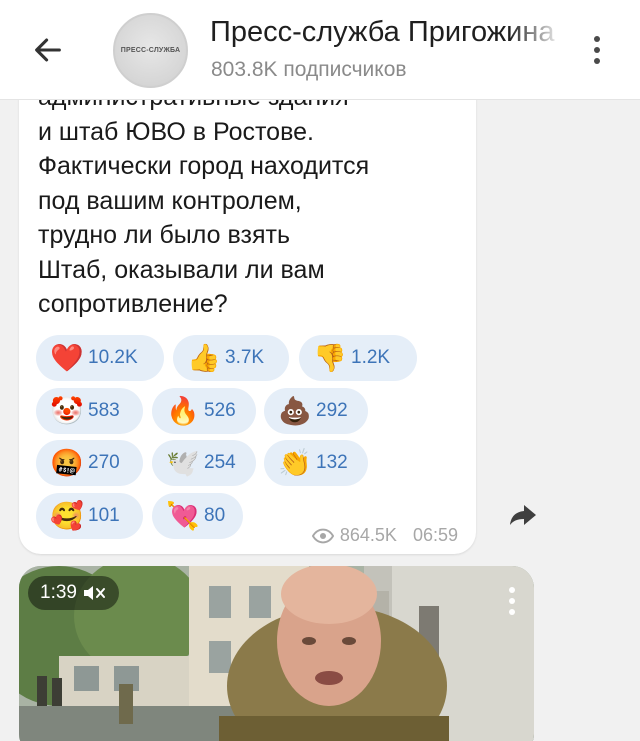 The height and width of the screenshot is (741, 640). Describe the element at coordinates (512, 601) in the screenshot. I see `video-more-button` at that location.